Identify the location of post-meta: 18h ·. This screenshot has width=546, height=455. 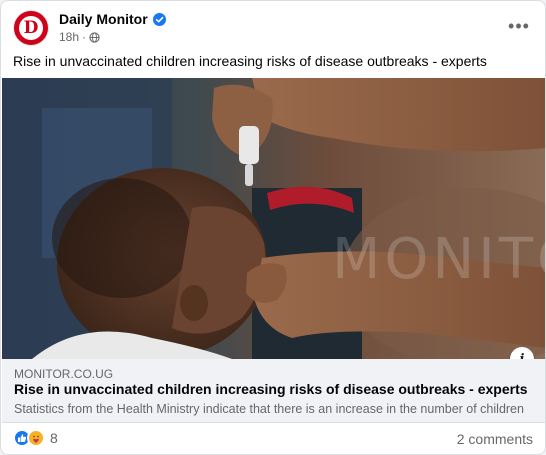
(79, 37).